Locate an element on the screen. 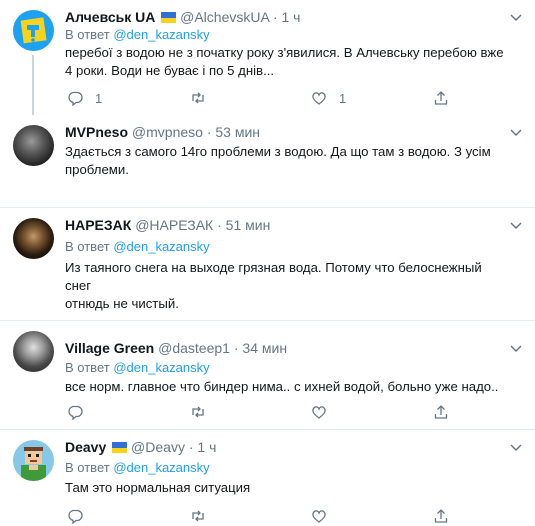  tweet-header: Village Green @dasteep1 · 34 мин is located at coordinates (176, 348).